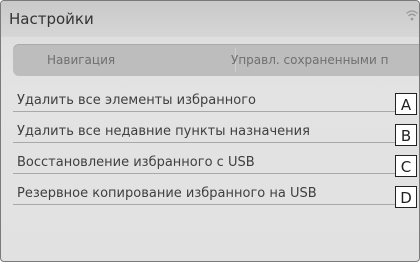  Describe the element at coordinates (163, 131) in the screenshot. I see `menu-item-label: Удалить все недавние пункты назначения` at that location.